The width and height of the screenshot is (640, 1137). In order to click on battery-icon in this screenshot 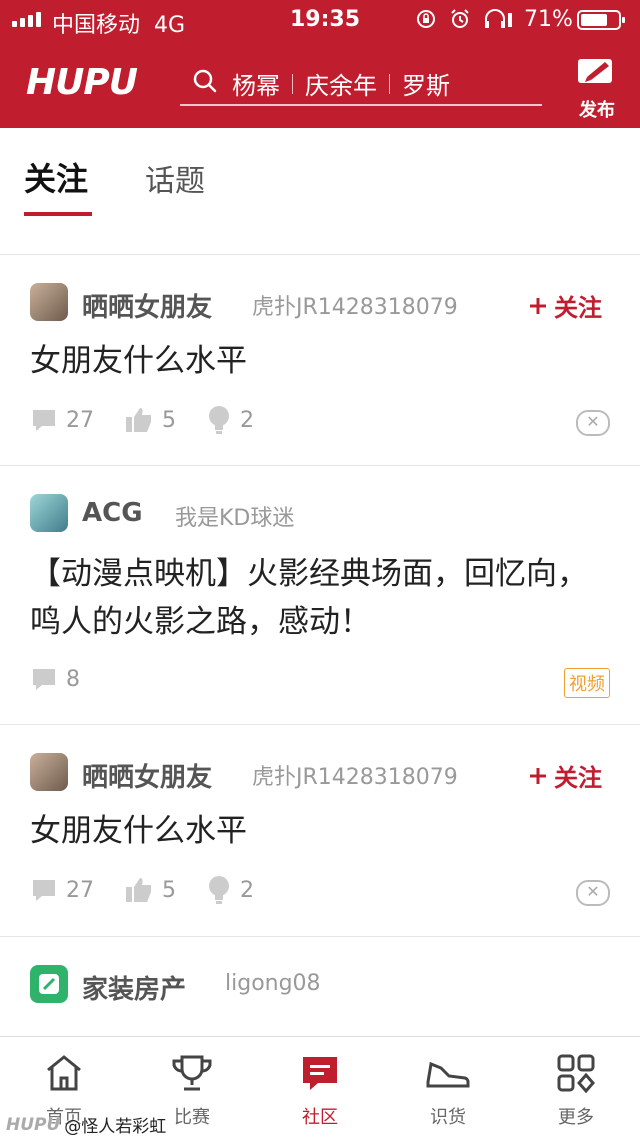, I will do `click(601, 20)`.